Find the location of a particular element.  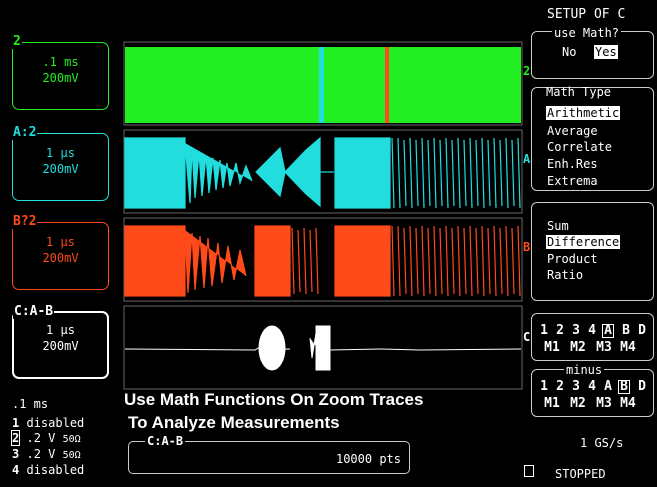

trace-A-label: A:2 is located at coordinates (25, 132).